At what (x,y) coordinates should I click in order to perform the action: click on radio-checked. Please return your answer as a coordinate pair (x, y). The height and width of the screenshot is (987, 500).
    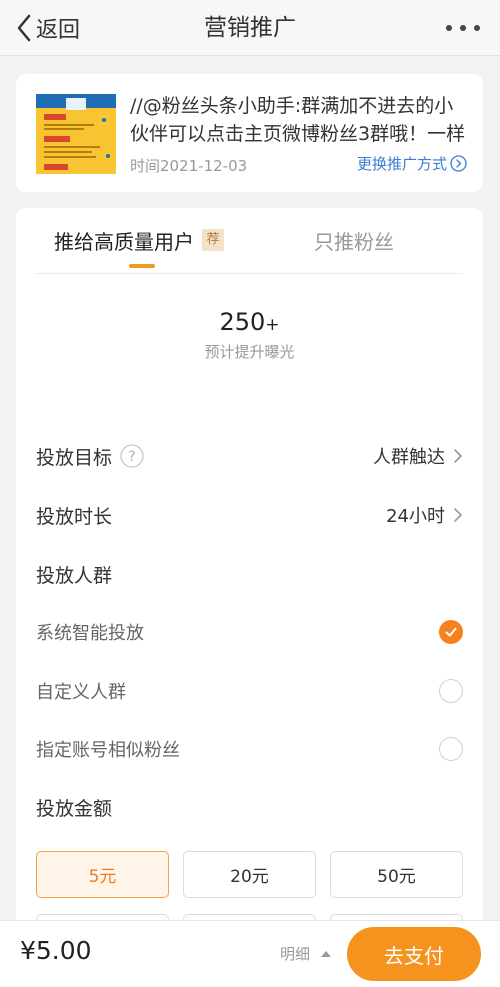
    Looking at the image, I should click on (451, 632).